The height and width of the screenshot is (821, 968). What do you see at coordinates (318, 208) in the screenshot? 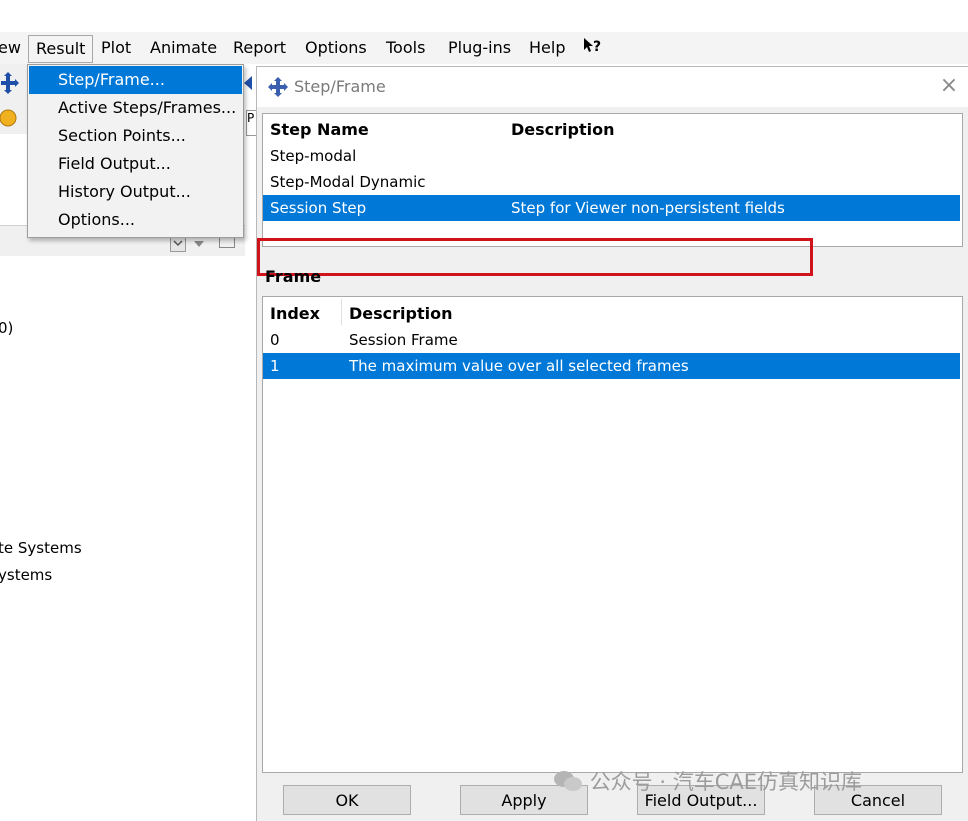
I see `step-name-cell: Session Step` at bounding box center [318, 208].